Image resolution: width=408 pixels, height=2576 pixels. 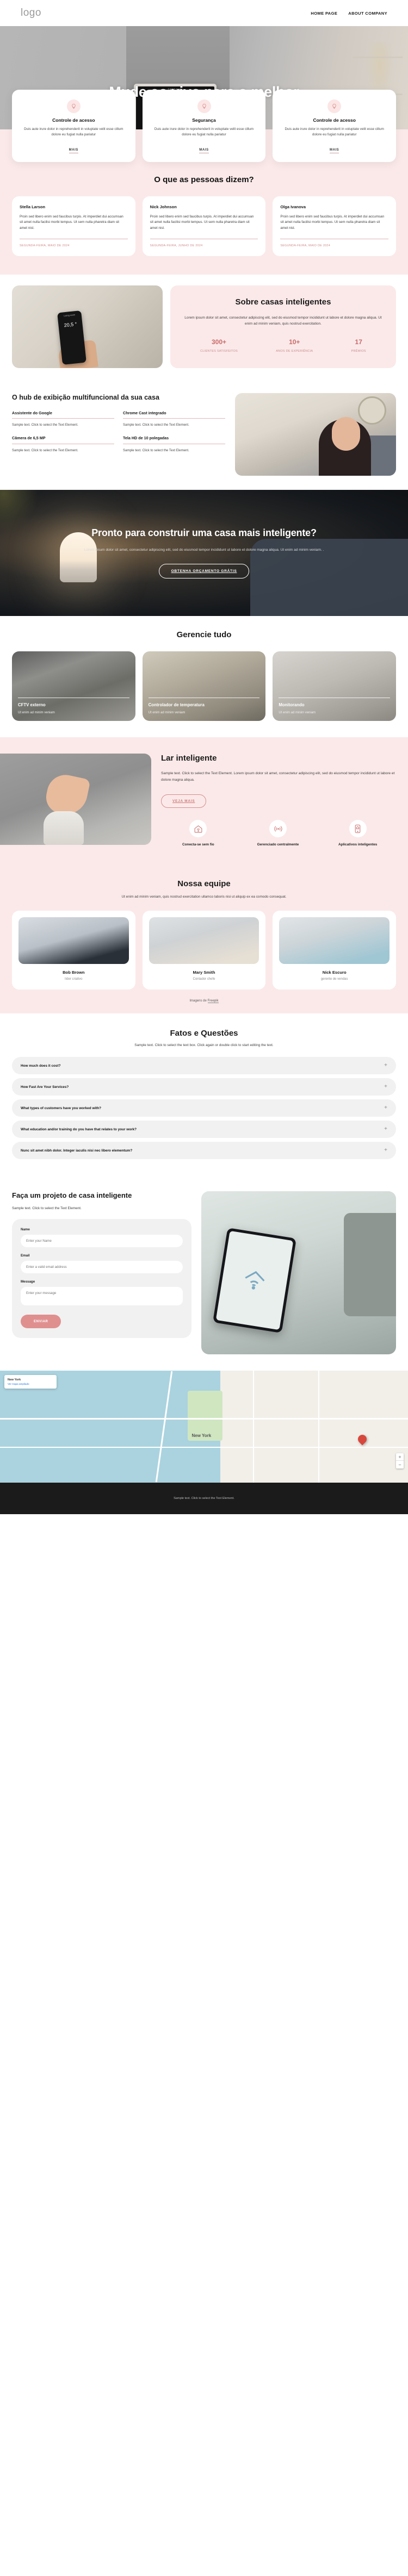 What do you see at coordinates (335, 686) in the screenshot?
I see `manage-card: Monitorando Ut enim ad minim veniam` at bounding box center [335, 686].